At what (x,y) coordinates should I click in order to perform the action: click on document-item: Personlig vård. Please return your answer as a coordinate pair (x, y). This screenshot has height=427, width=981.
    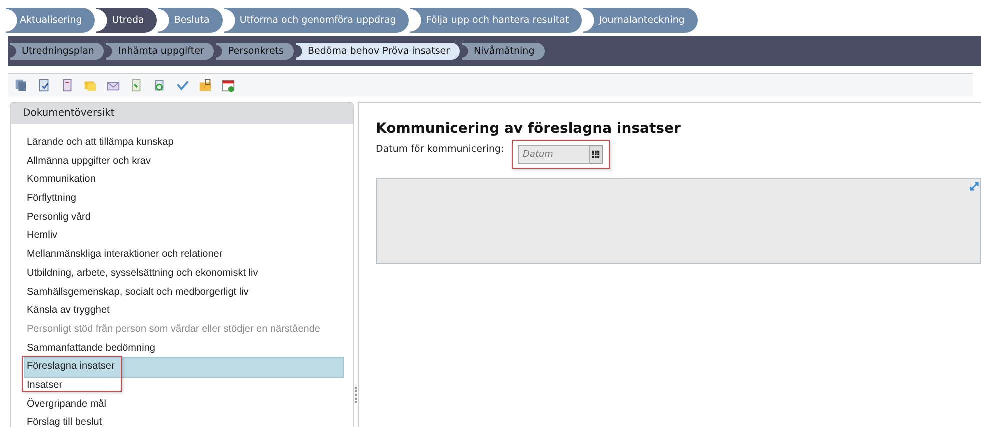
    Looking at the image, I should click on (184, 218).